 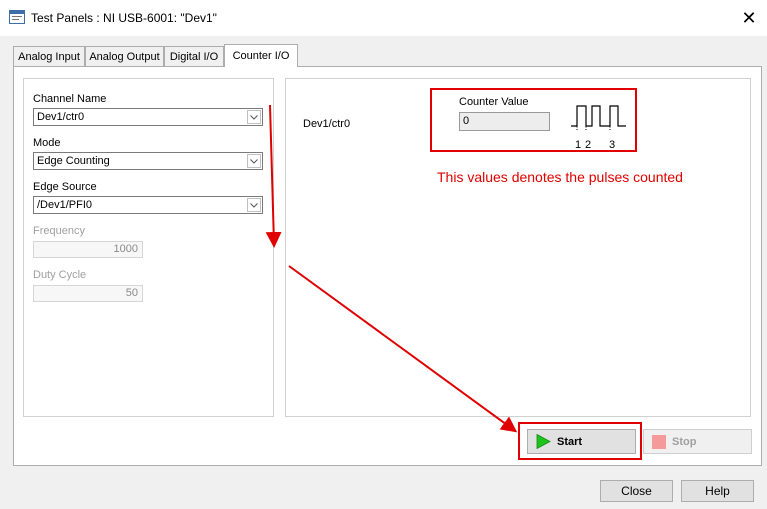 What do you see at coordinates (684, 441) in the screenshot?
I see `stop-label: Stop` at bounding box center [684, 441].